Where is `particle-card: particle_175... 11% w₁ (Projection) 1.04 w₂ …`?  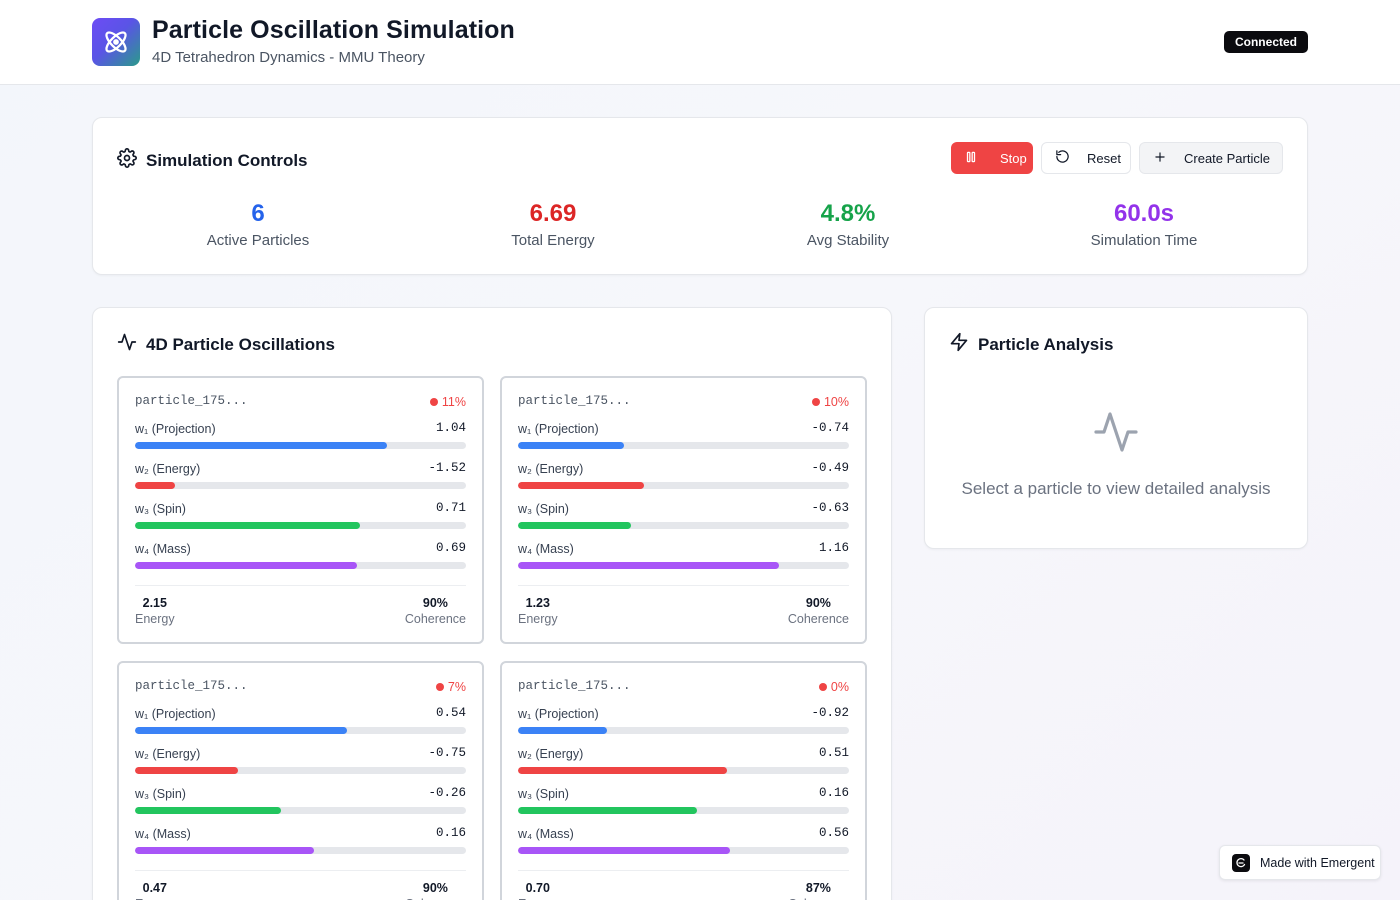
particle-card: particle_175... 11% w₁ (Projection) 1.04 w₂ … is located at coordinates (300, 510).